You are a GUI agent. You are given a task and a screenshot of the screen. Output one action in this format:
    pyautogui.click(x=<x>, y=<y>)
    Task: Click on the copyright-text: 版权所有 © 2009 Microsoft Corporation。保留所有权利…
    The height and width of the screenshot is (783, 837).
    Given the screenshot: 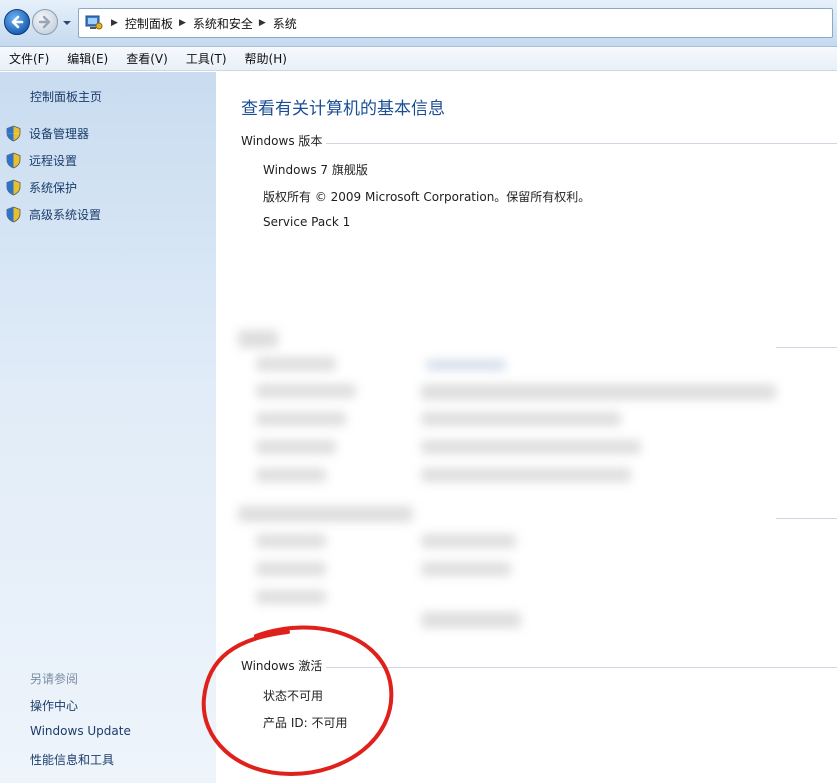 What is the action you would take?
    pyautogui.click(x=427, y=197)
    